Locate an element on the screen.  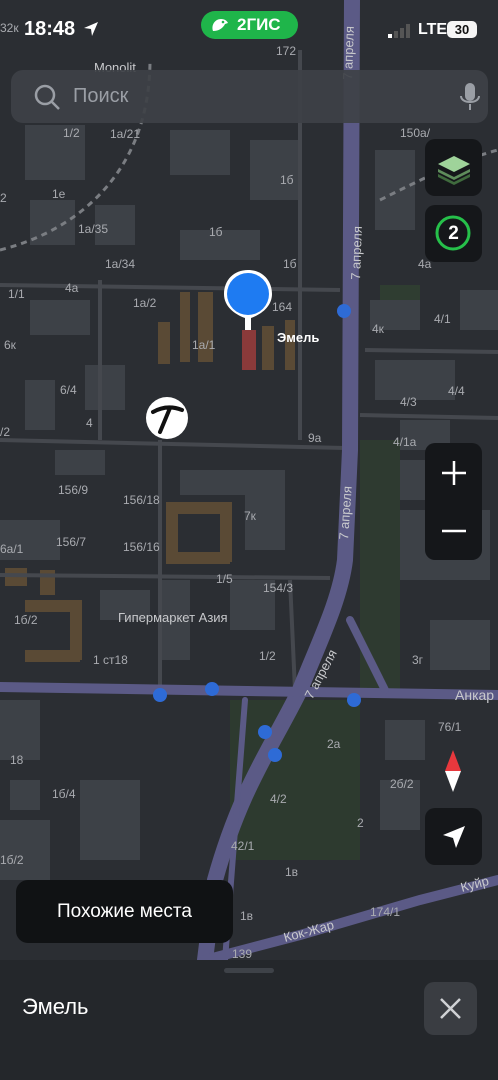
house-number: 76/1 is located at coordinates (450, 727).